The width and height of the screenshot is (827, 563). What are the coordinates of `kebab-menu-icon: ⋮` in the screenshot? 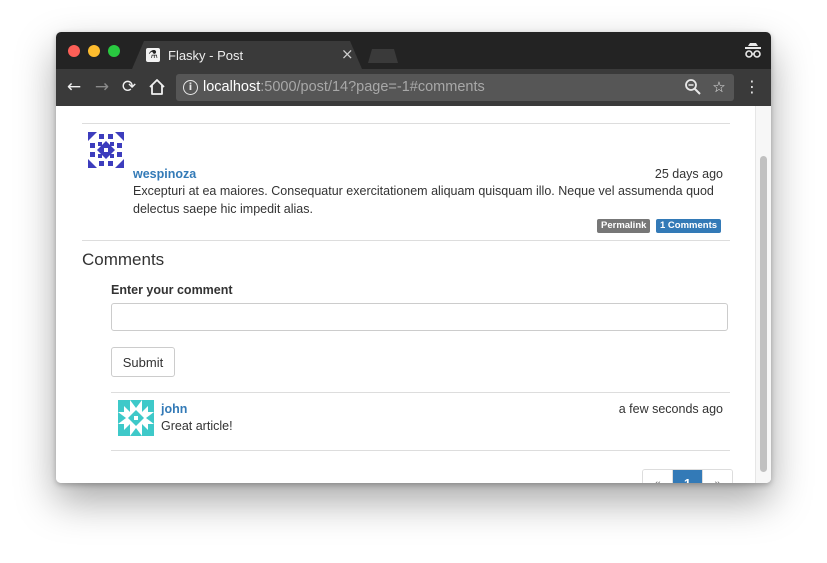 It's located at (752, 87).